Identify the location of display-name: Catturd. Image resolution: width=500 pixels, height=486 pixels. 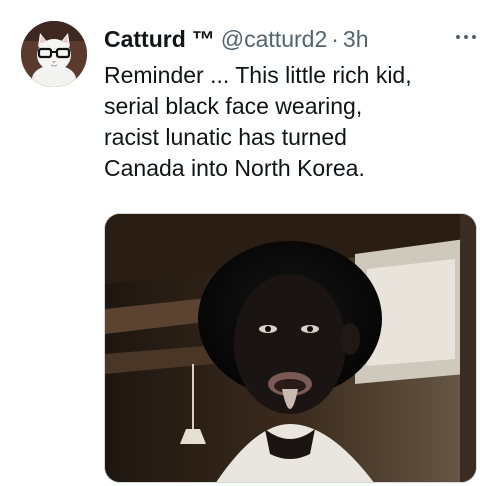
(145, 39).